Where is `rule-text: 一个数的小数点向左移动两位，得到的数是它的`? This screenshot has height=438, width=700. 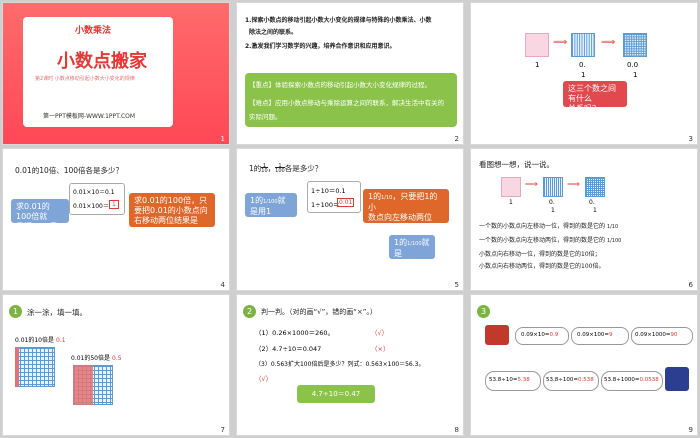 rule-text: 一个数的小数点向左移动两位，得到的数是它的 is located at coordinates (542, 240).